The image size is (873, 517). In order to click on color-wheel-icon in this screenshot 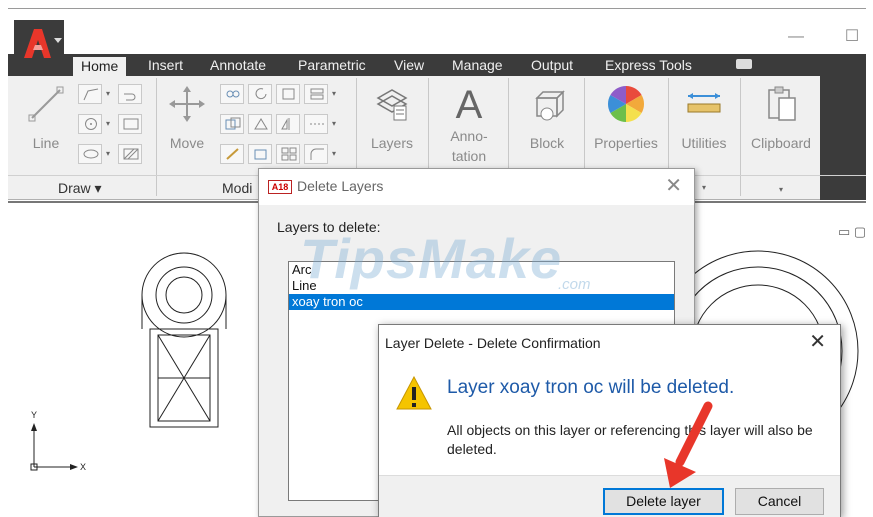, I will do `click(626, 104)`.